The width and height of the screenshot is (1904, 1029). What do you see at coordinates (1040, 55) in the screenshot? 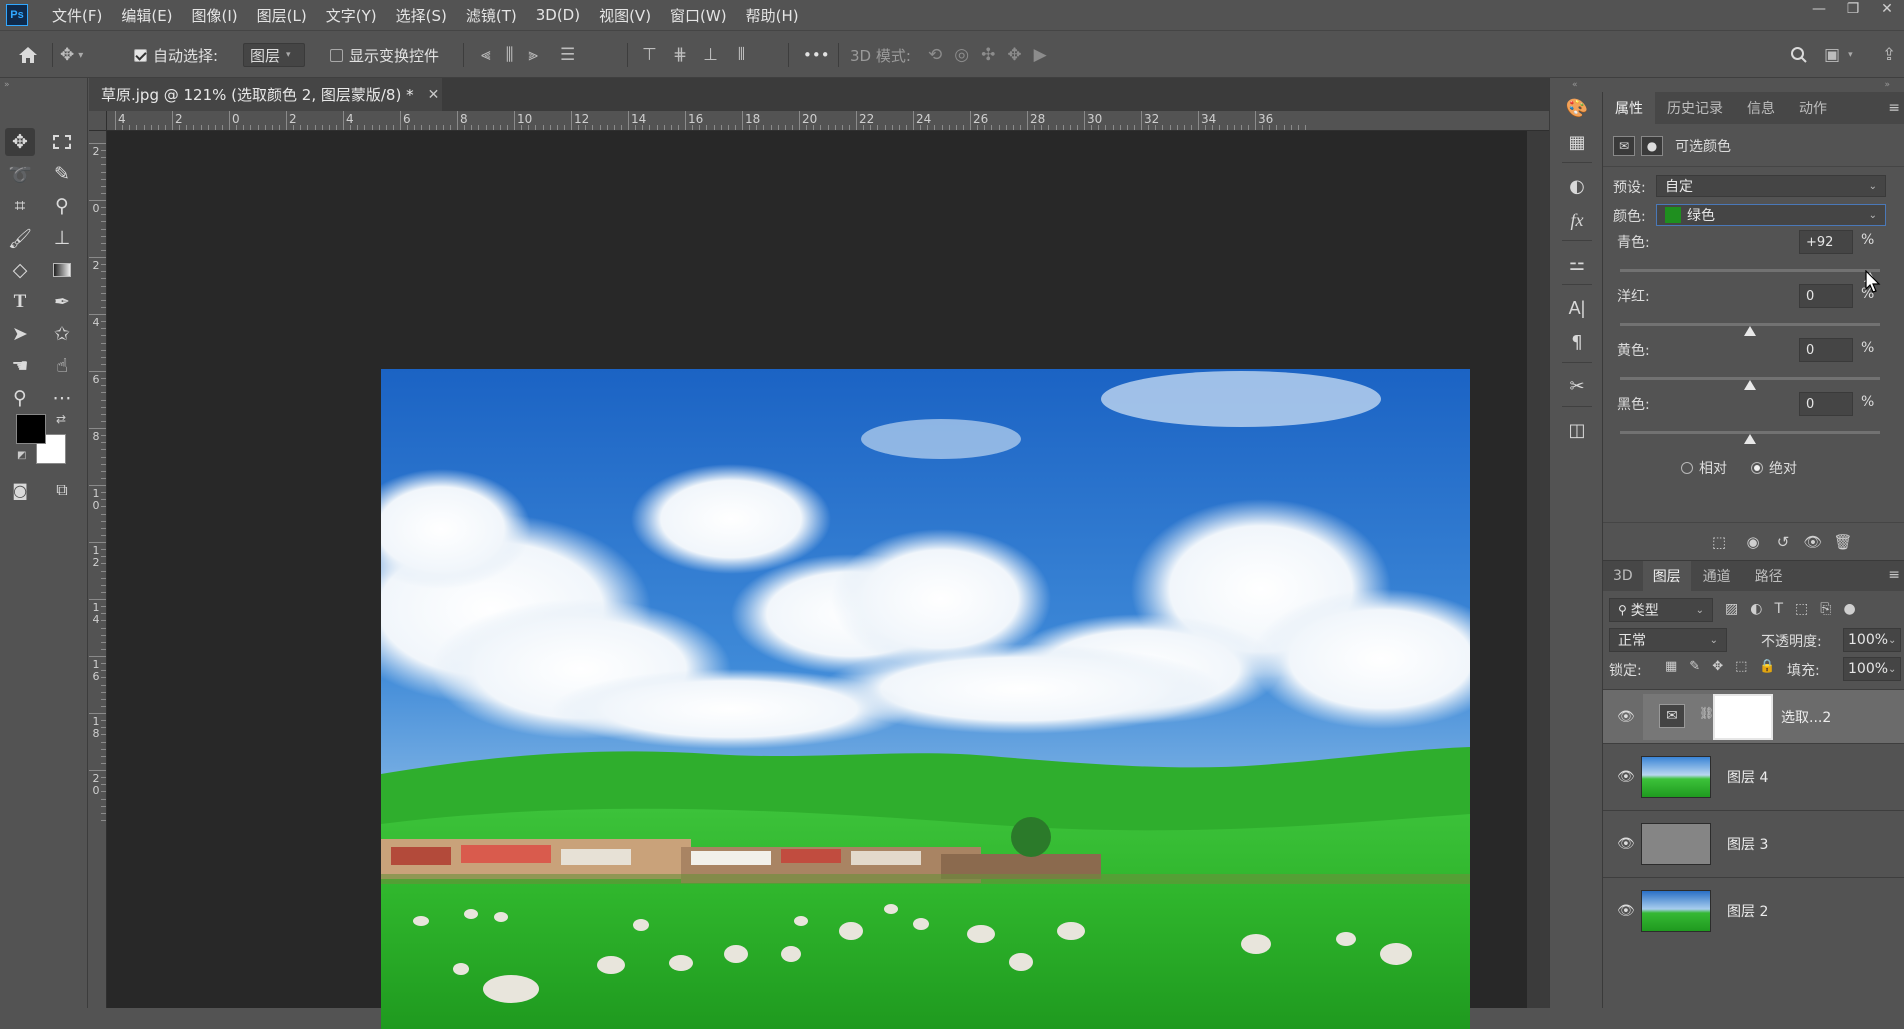
I see `camera-3d-icon: ▶` at bounding box center [1040, 55].